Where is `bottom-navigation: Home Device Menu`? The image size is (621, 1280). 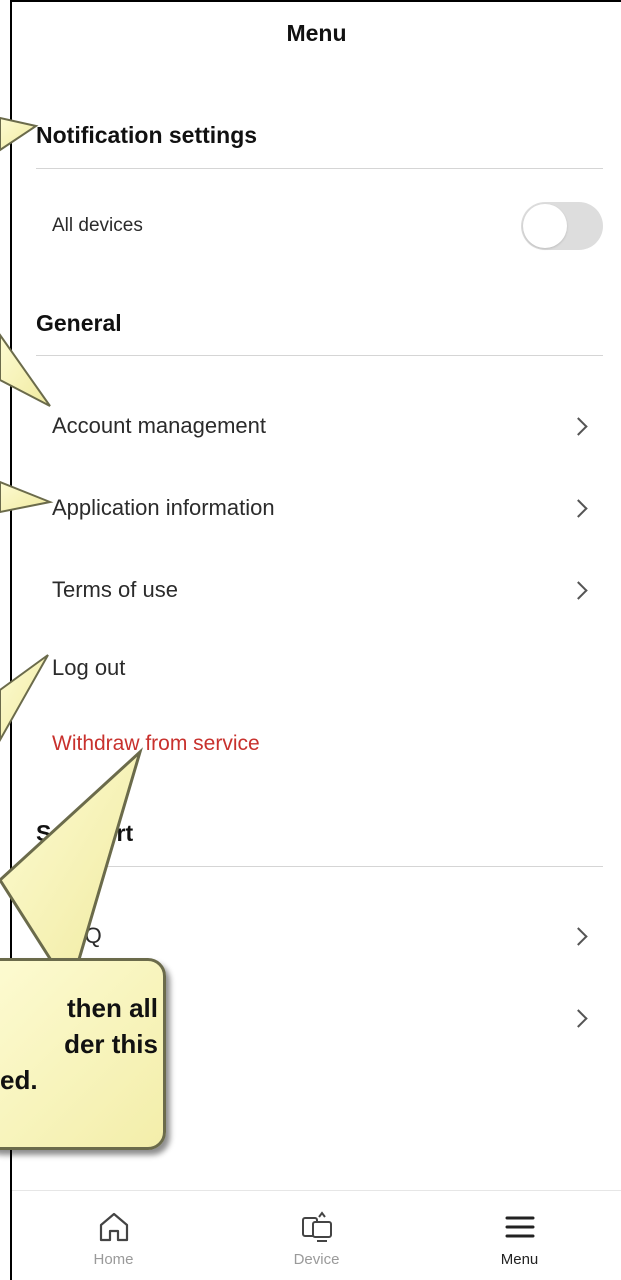
bottom-navigation: Home Device Menu is located at coordinates (316, 1235).